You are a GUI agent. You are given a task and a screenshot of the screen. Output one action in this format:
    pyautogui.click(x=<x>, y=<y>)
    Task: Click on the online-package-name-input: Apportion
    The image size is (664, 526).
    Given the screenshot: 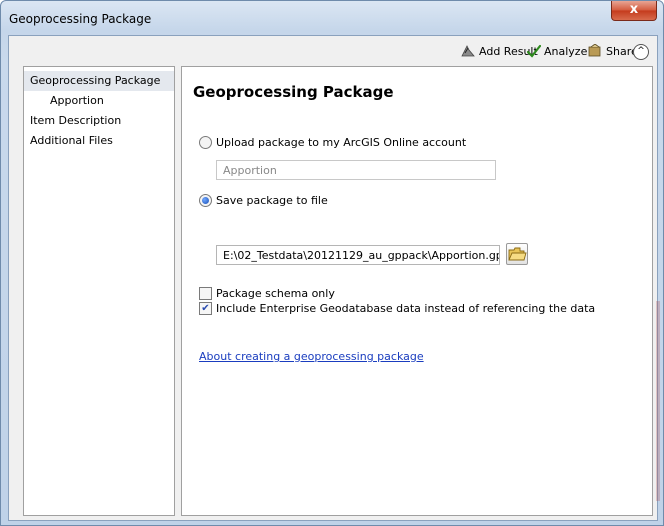 What is the action you would take?
    pyautogui.click(x=356, y=170)
    